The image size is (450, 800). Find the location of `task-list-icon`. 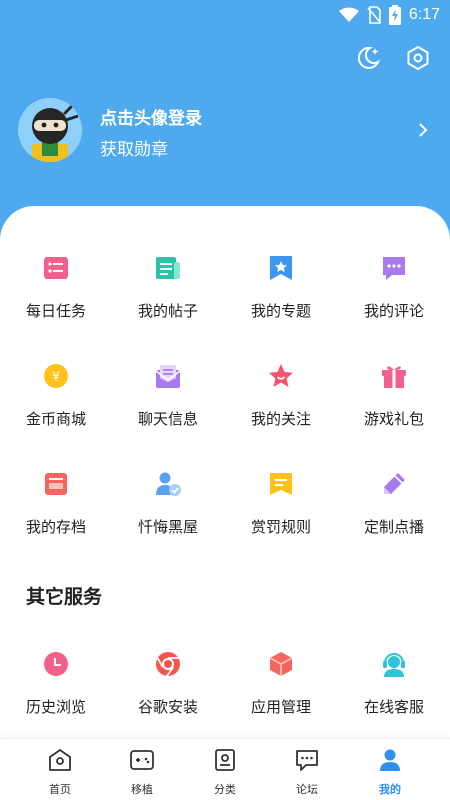

task-list-icon is located at coordinates (56, 268).